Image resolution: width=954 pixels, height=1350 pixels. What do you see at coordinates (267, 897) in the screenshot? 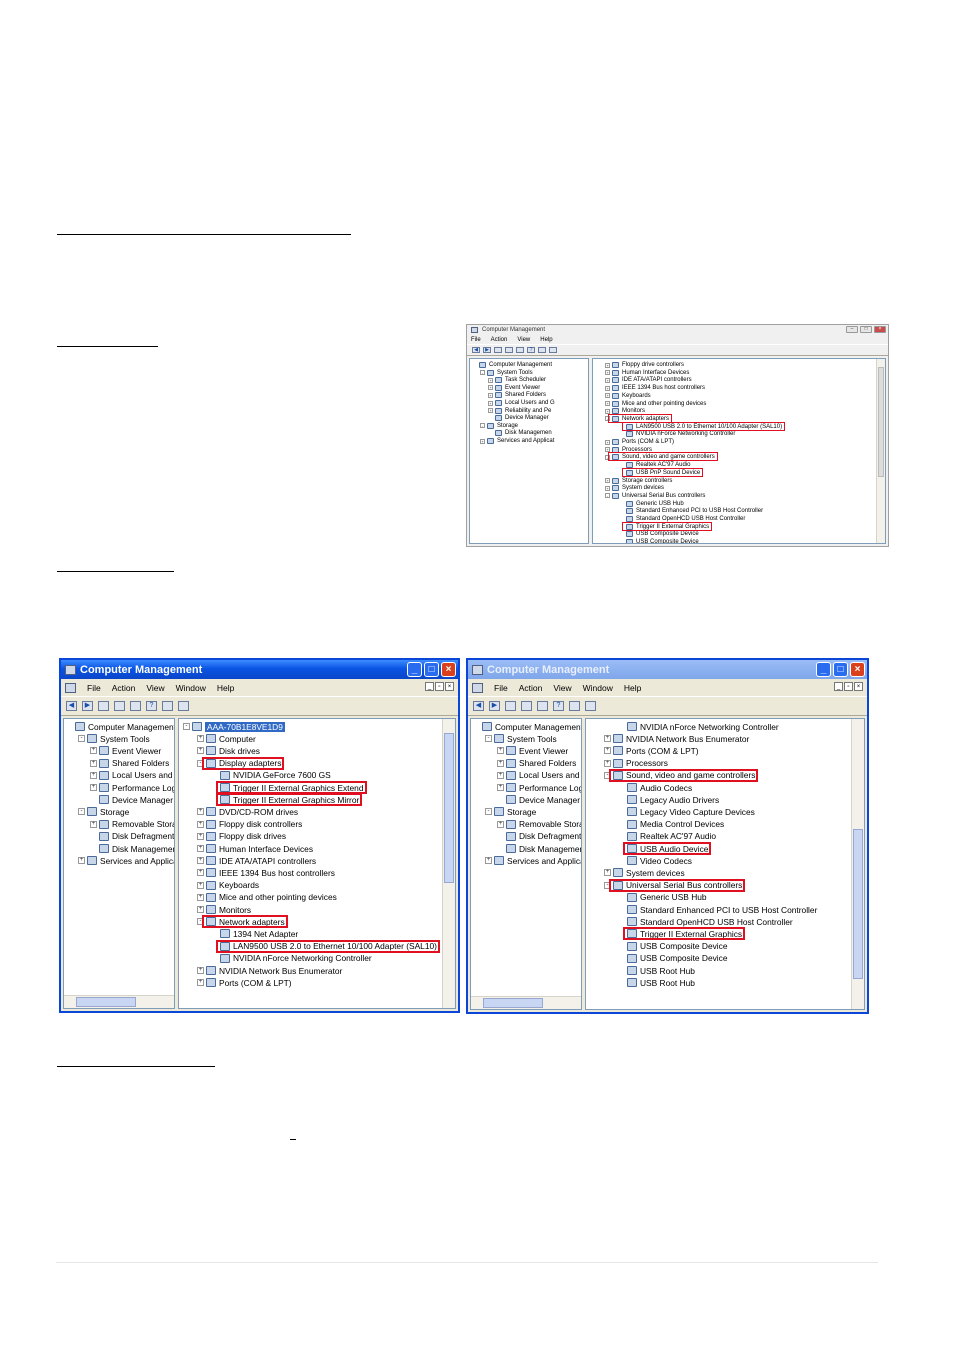
I see `tree-item-mice-and-other-pointing-devices: + Mice and other pointing devices` at bounding box center [267, 897].